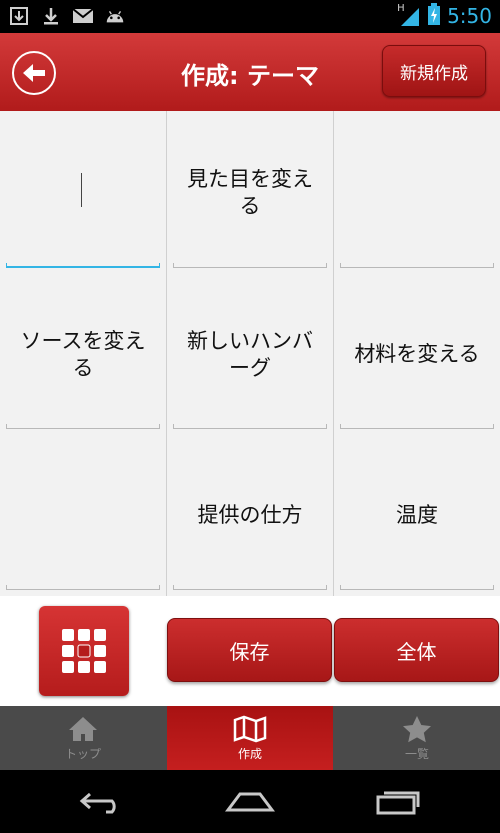  What do you see at coordinates (409, 15) in the screenshot?
I see `signal-icon: H` at bounding box center [409, 15].